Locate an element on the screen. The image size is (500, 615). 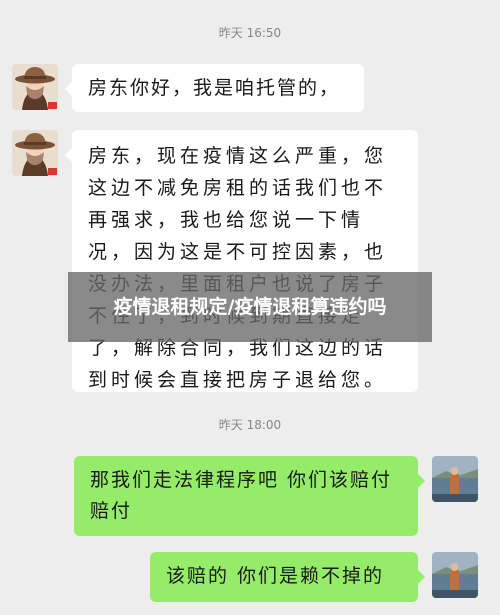
message-text: 该赔的 你们是赖不掉的 is located at coordinates (275, 576).